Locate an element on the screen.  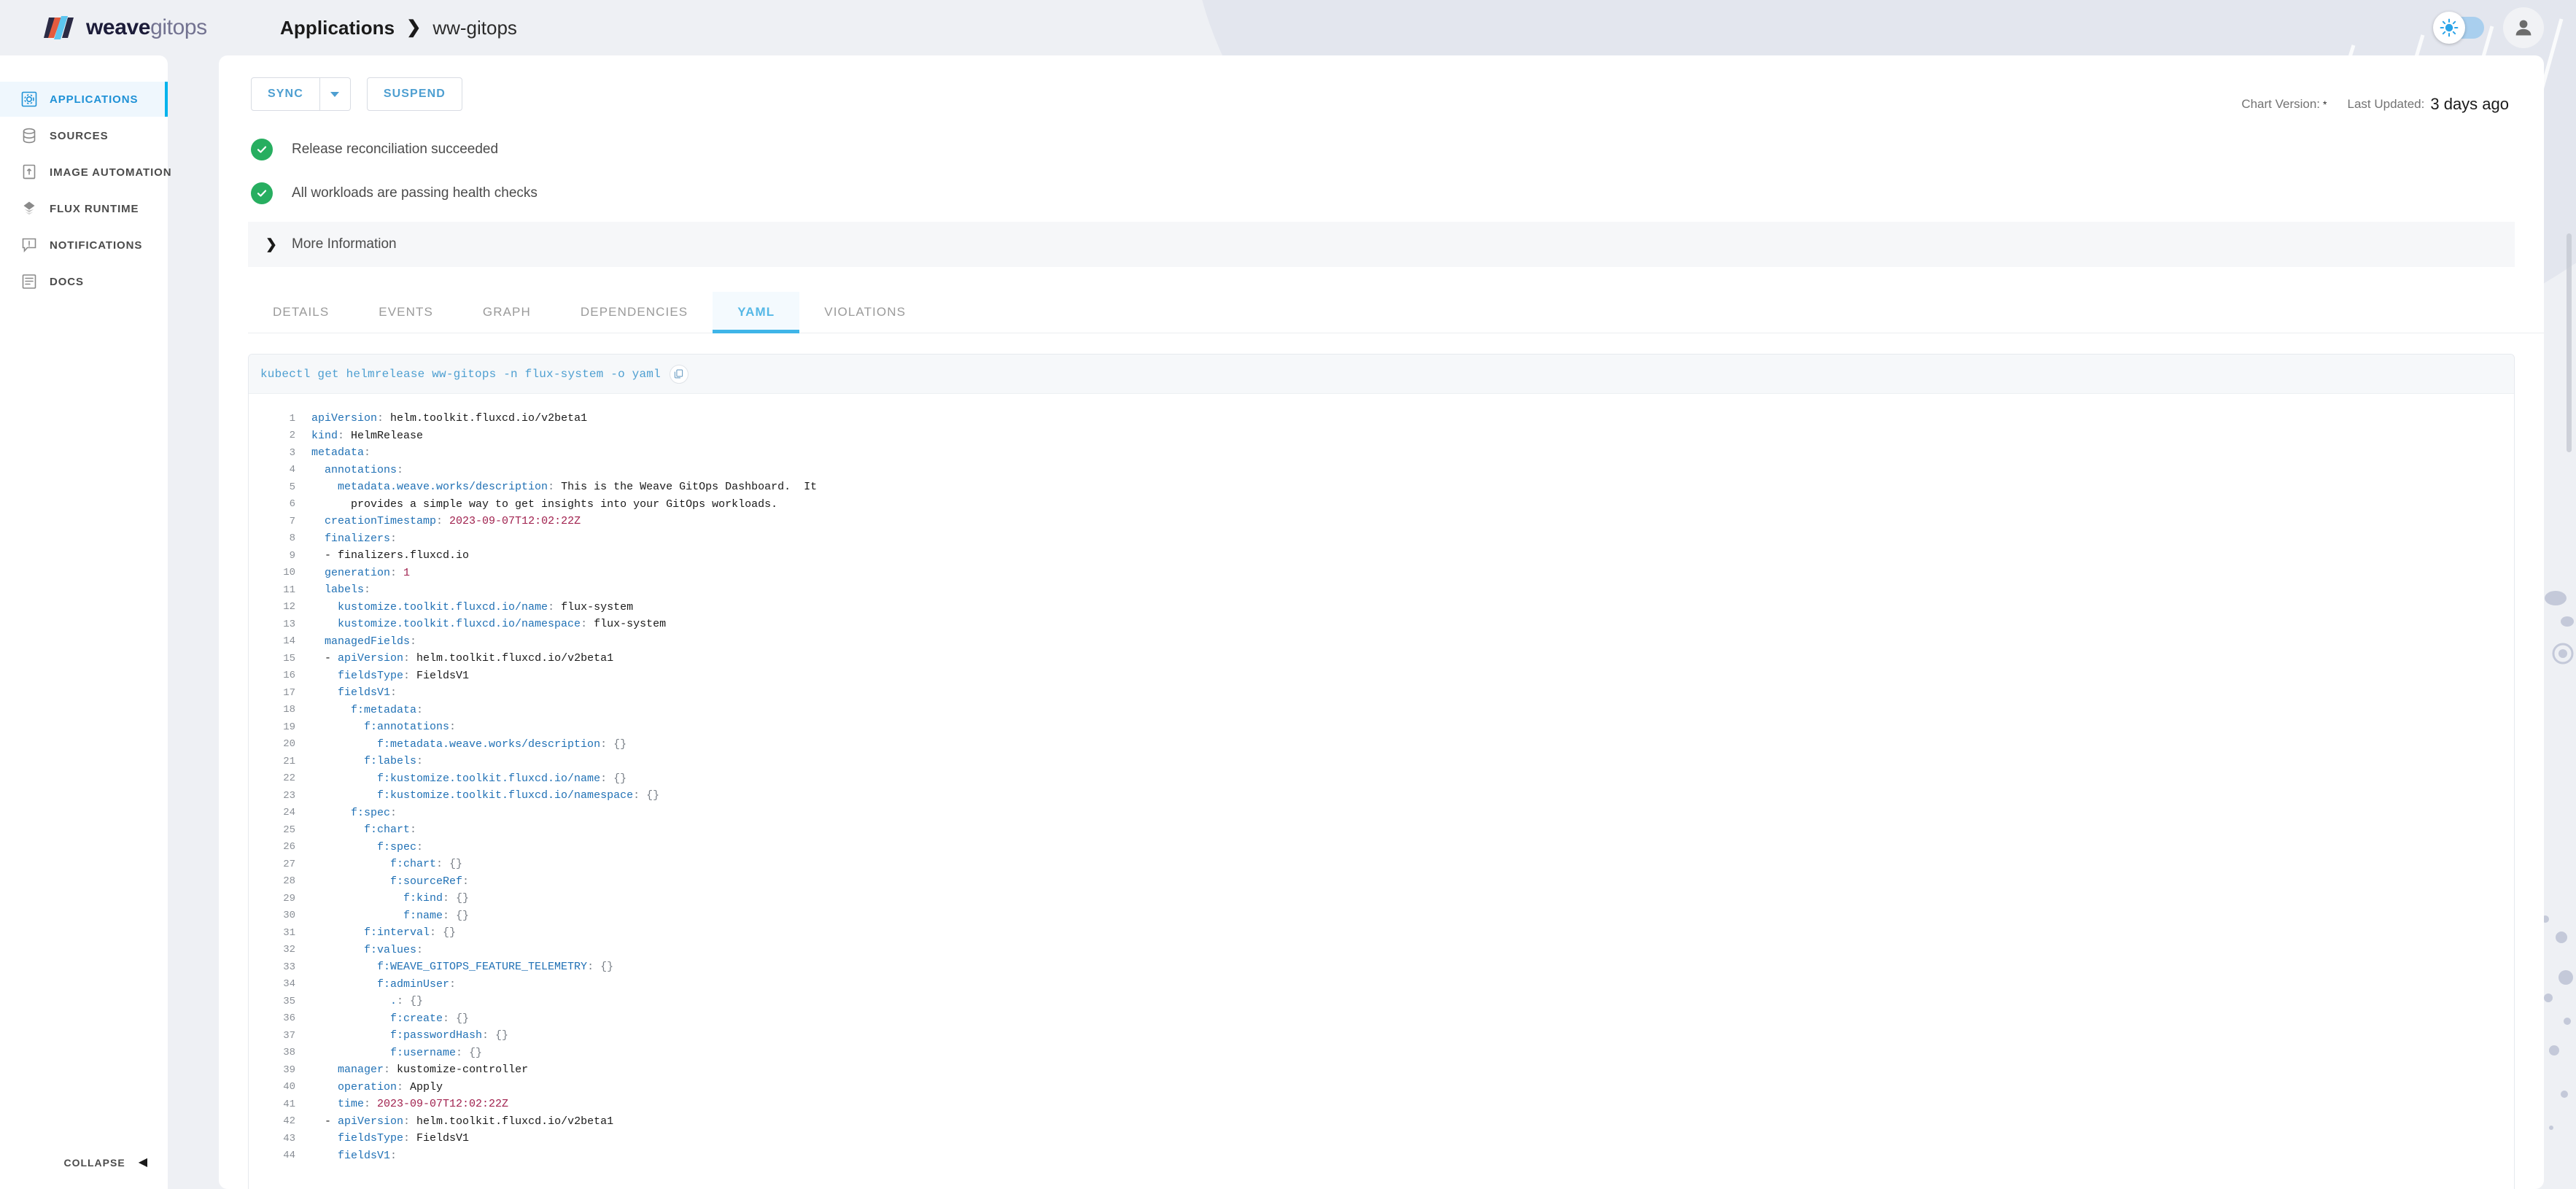
sidebar-item-docs: DOCS is located at coordinates (84, 281).